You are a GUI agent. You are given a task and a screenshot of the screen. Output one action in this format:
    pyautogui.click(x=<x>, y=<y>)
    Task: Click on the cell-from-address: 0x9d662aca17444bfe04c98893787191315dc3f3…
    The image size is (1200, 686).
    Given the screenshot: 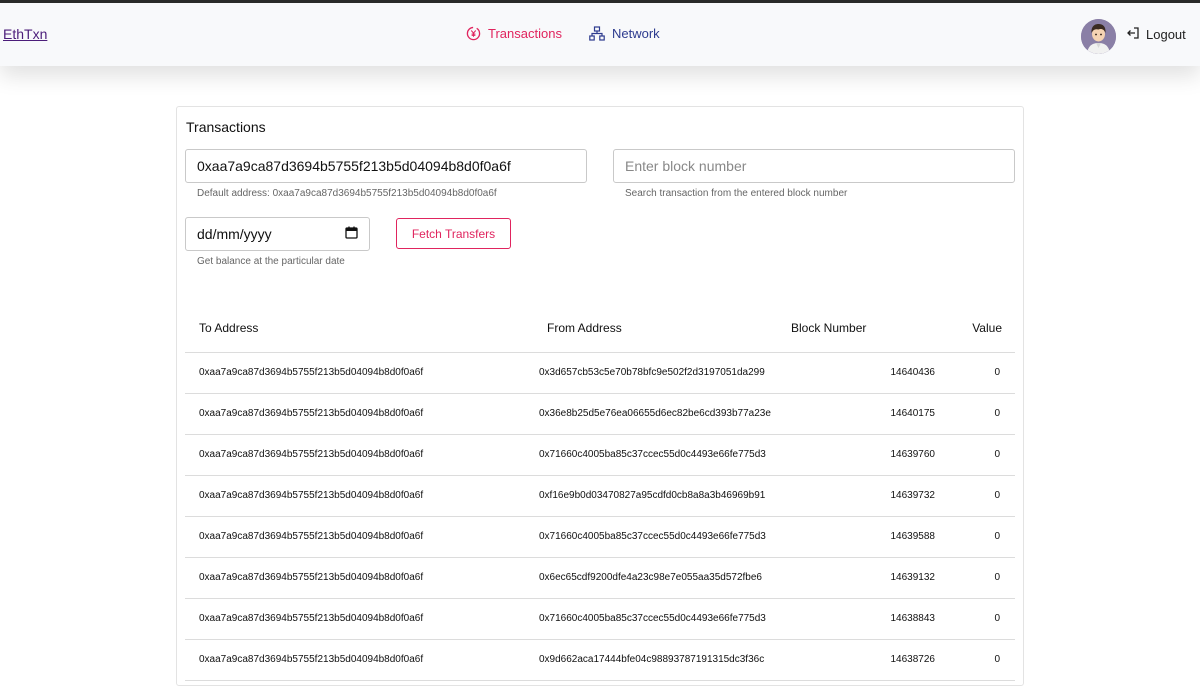 What is the action you would take?
    pyautogui.click(x=652, y=659)
    